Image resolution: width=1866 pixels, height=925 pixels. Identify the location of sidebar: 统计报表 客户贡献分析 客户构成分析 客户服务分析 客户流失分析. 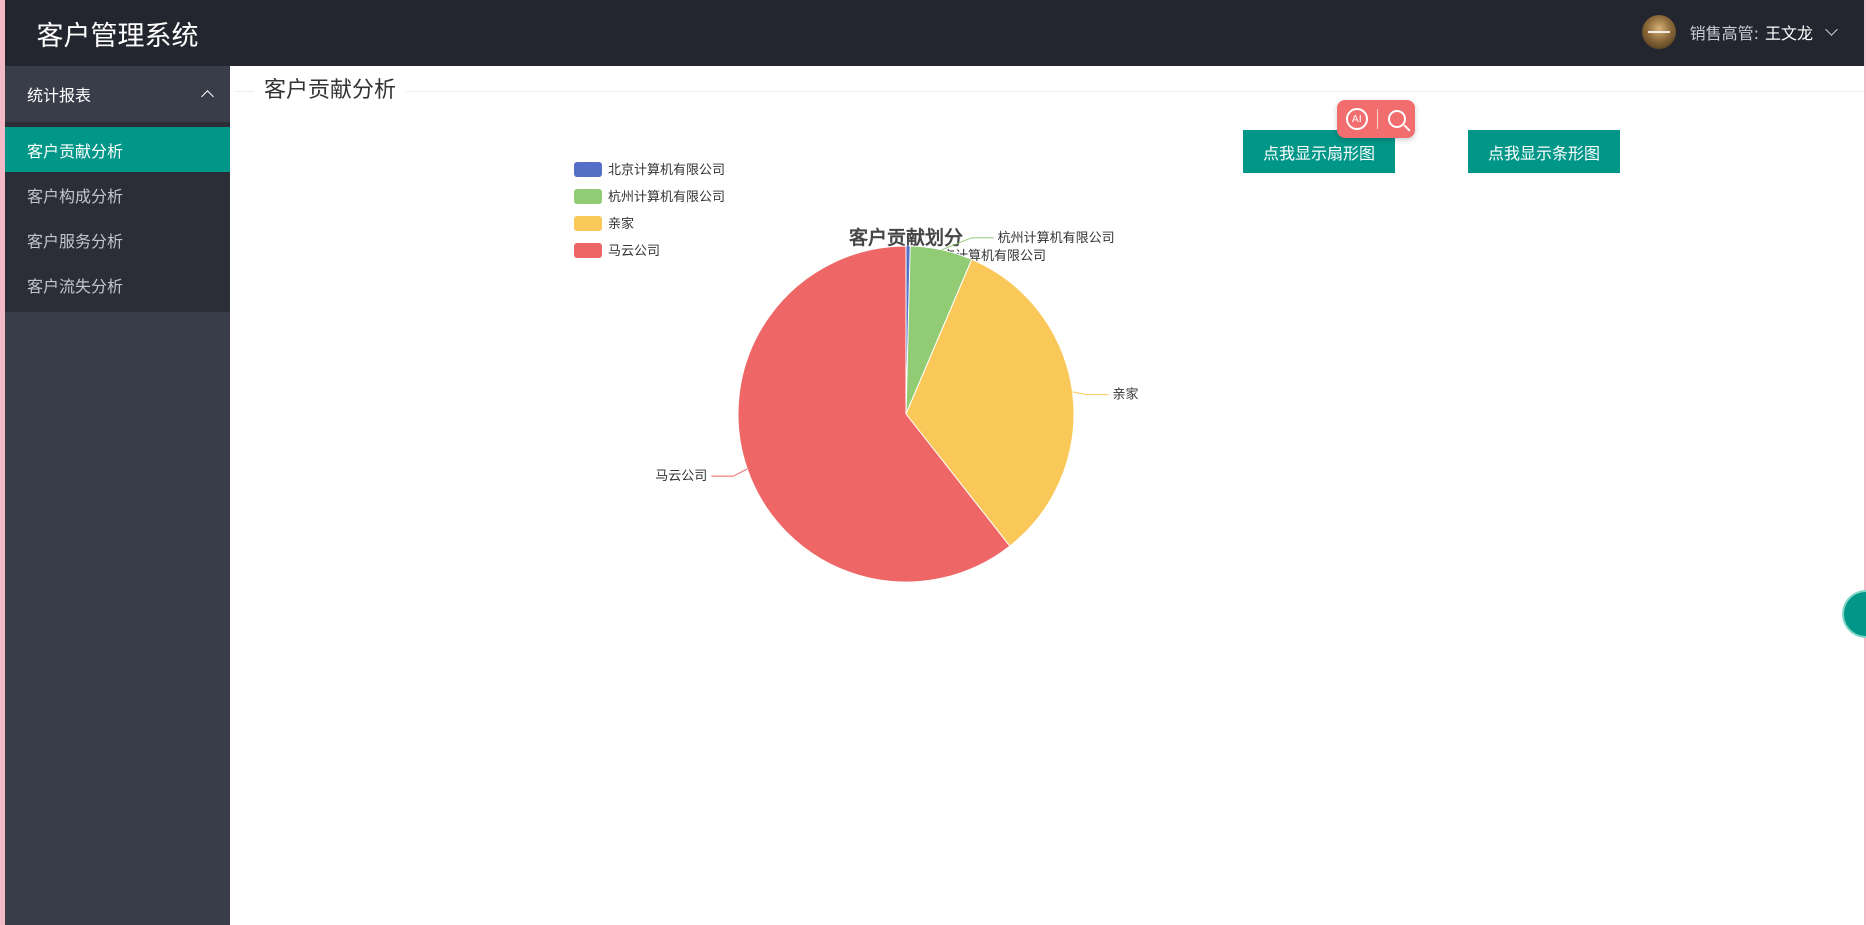
(117, 495).